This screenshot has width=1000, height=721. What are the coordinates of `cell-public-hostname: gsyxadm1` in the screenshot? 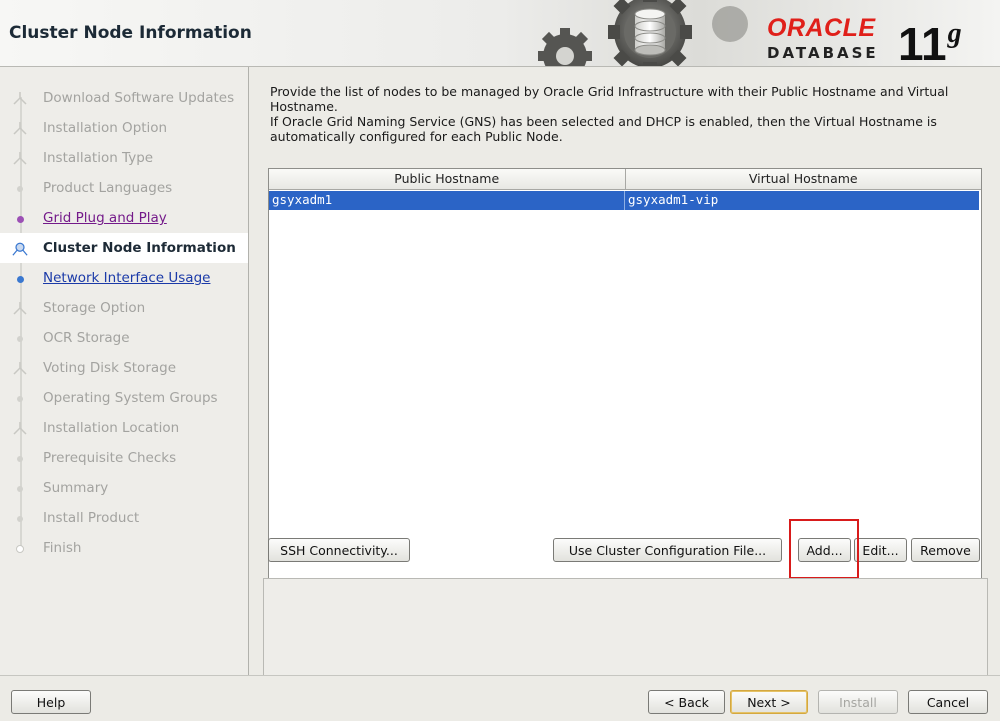 It's located at (447, 200).